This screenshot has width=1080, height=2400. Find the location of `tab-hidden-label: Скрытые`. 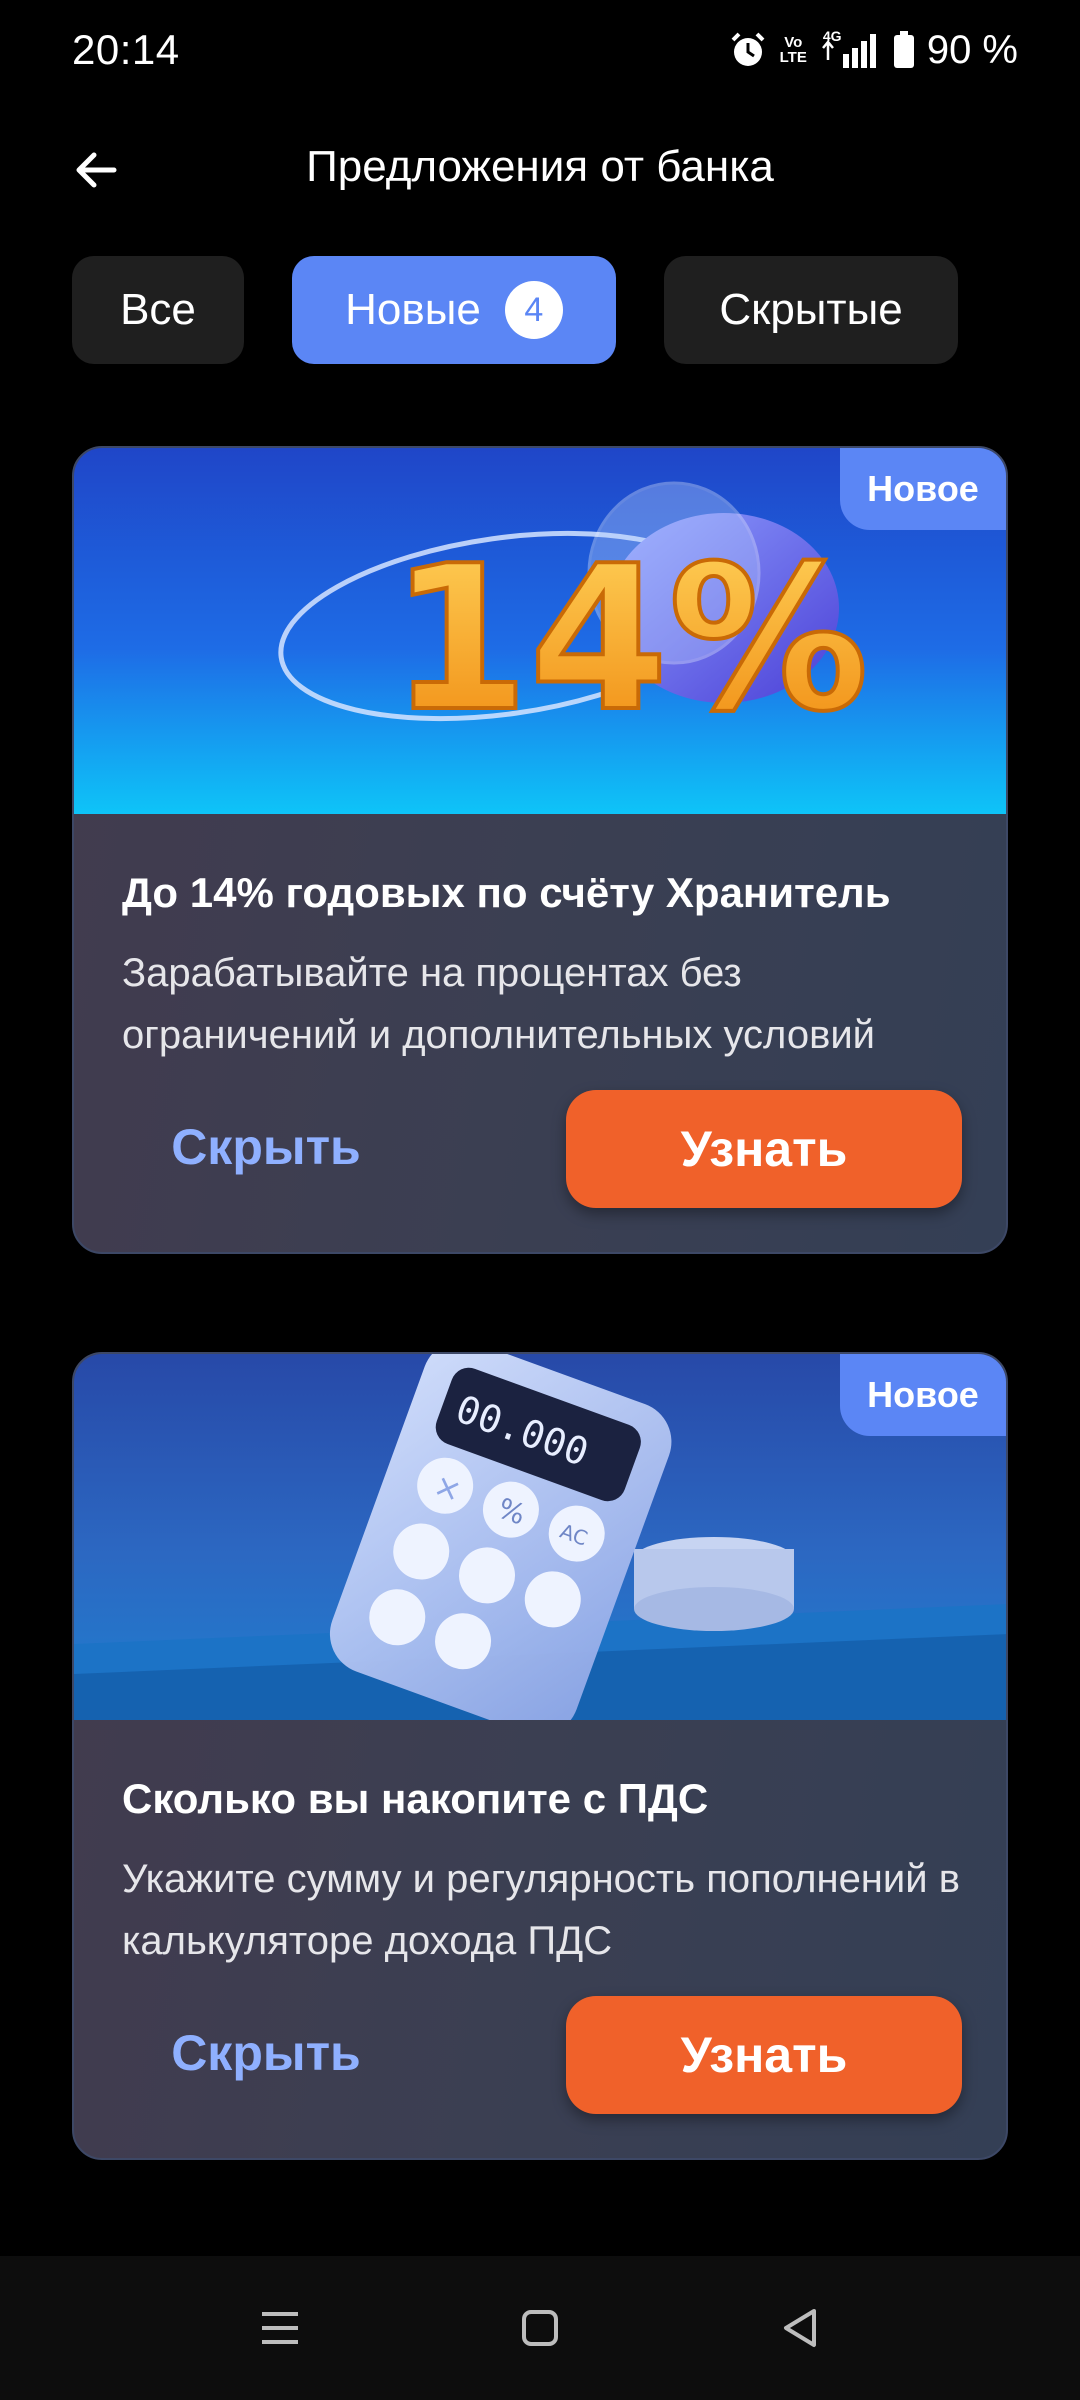

tab-hidden-label: Скрытые is located at coordinates (811, 309).